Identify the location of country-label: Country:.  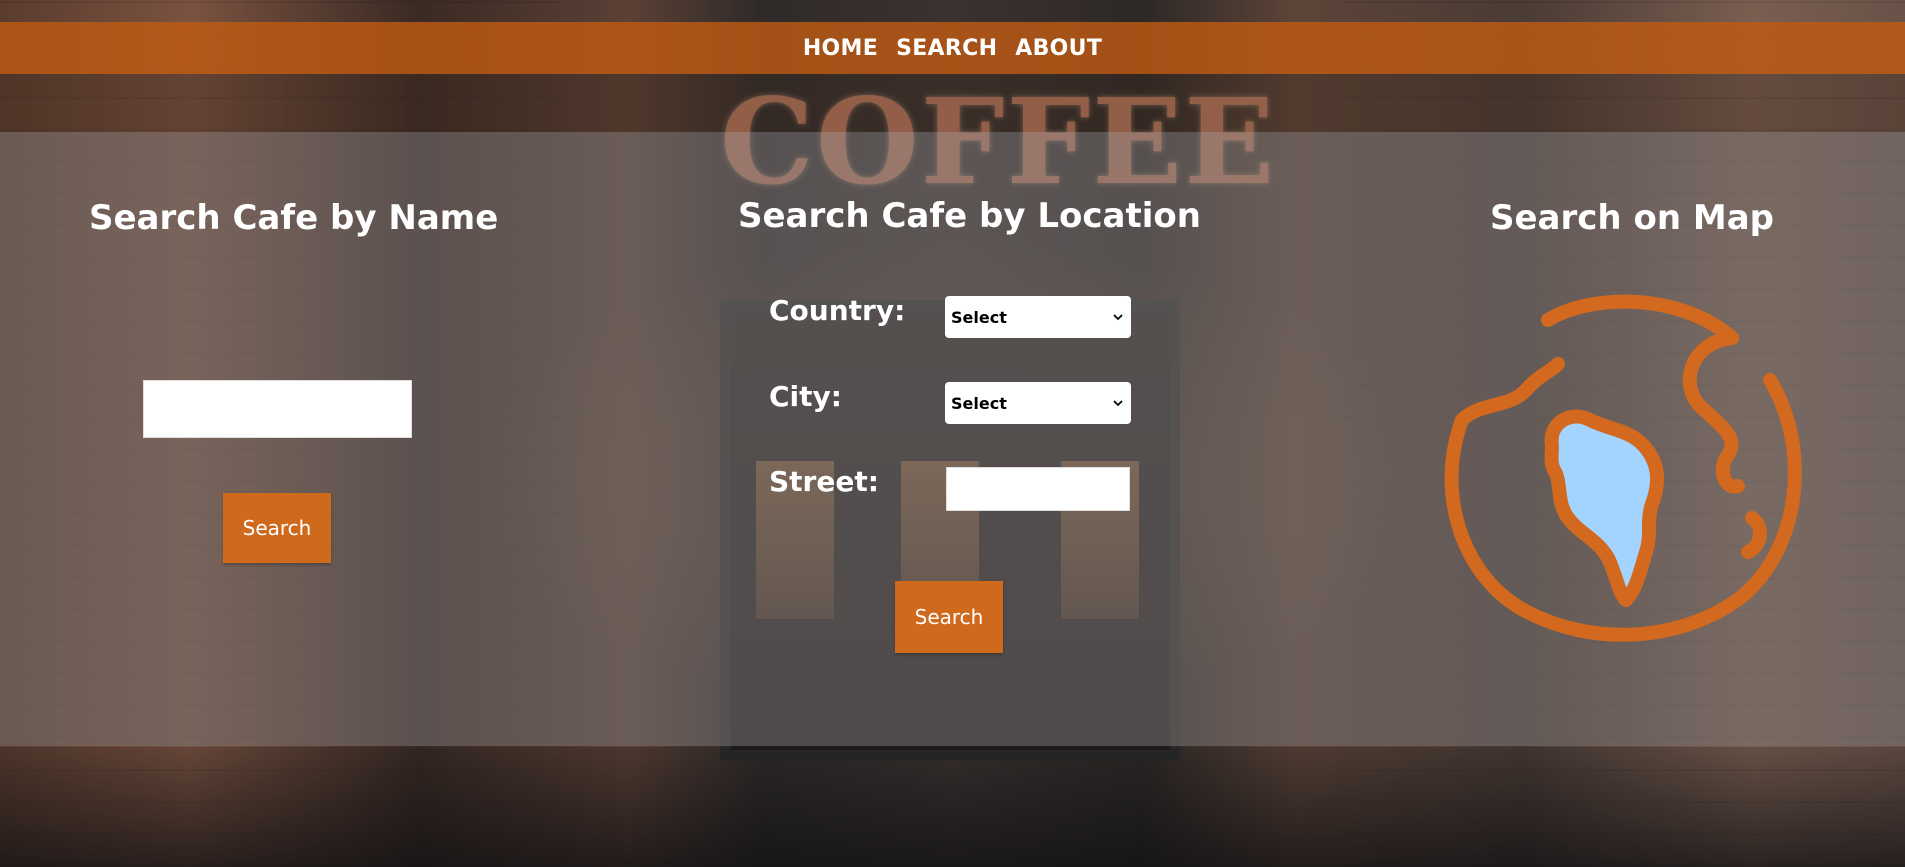
(837, 310).